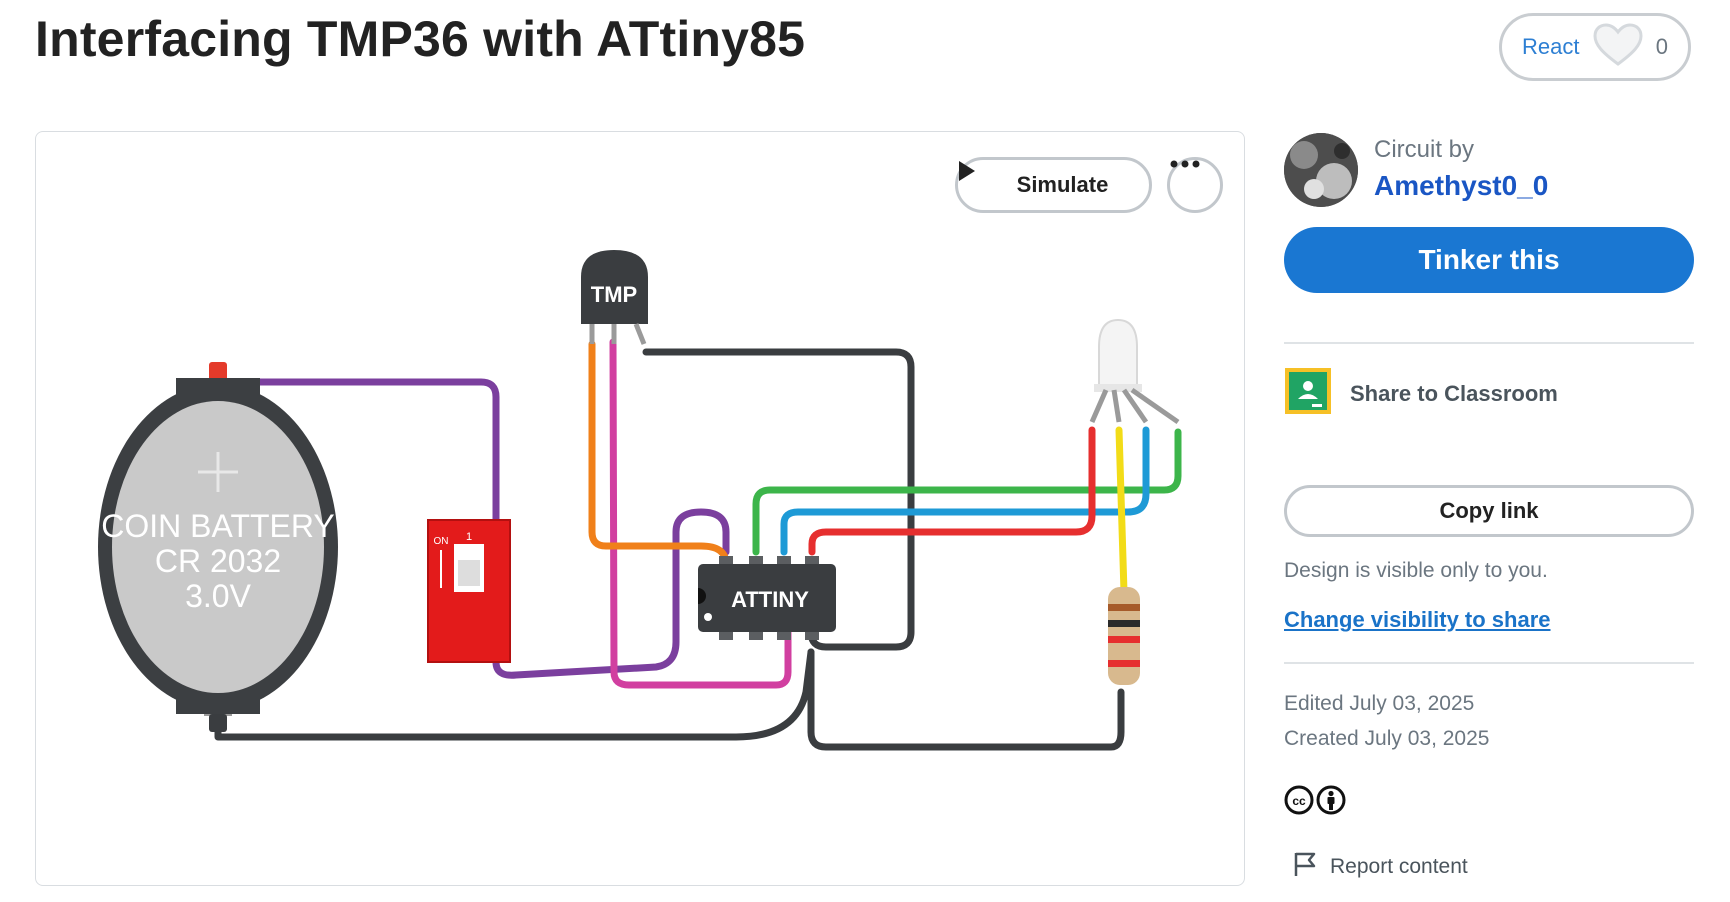 The image size is (1730, 902). Describe the element at coordinates (614, 294) in the screenshot. I see `svg-text: TMP` at that location.